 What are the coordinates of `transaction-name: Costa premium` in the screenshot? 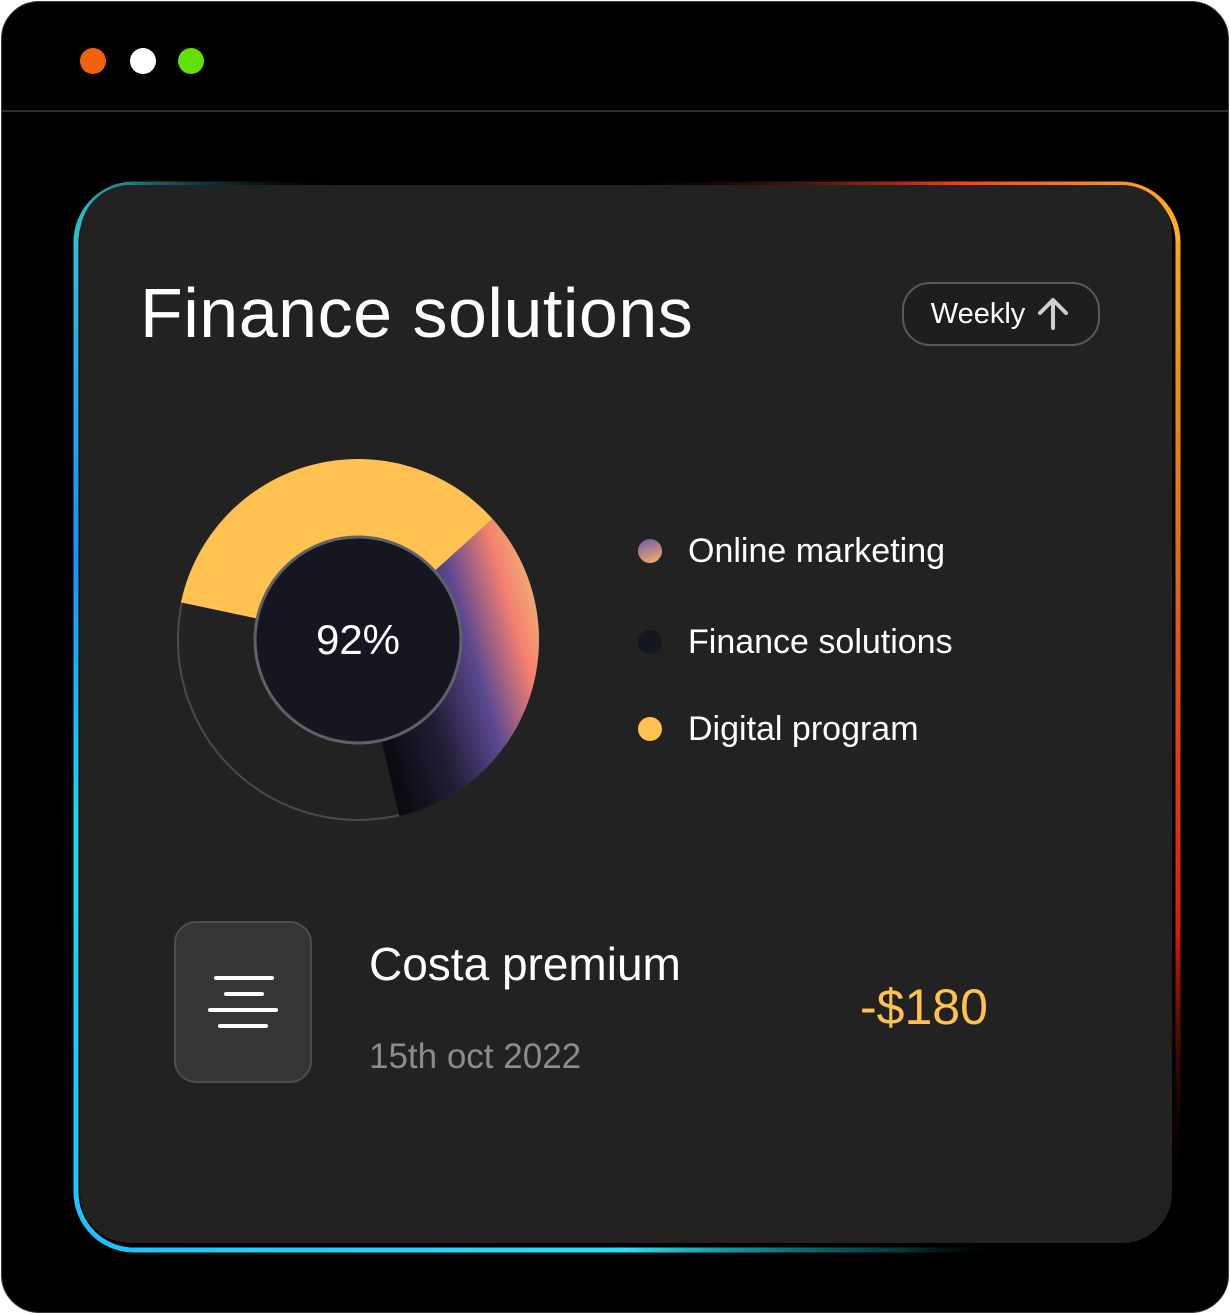 It's located at (525, 964).